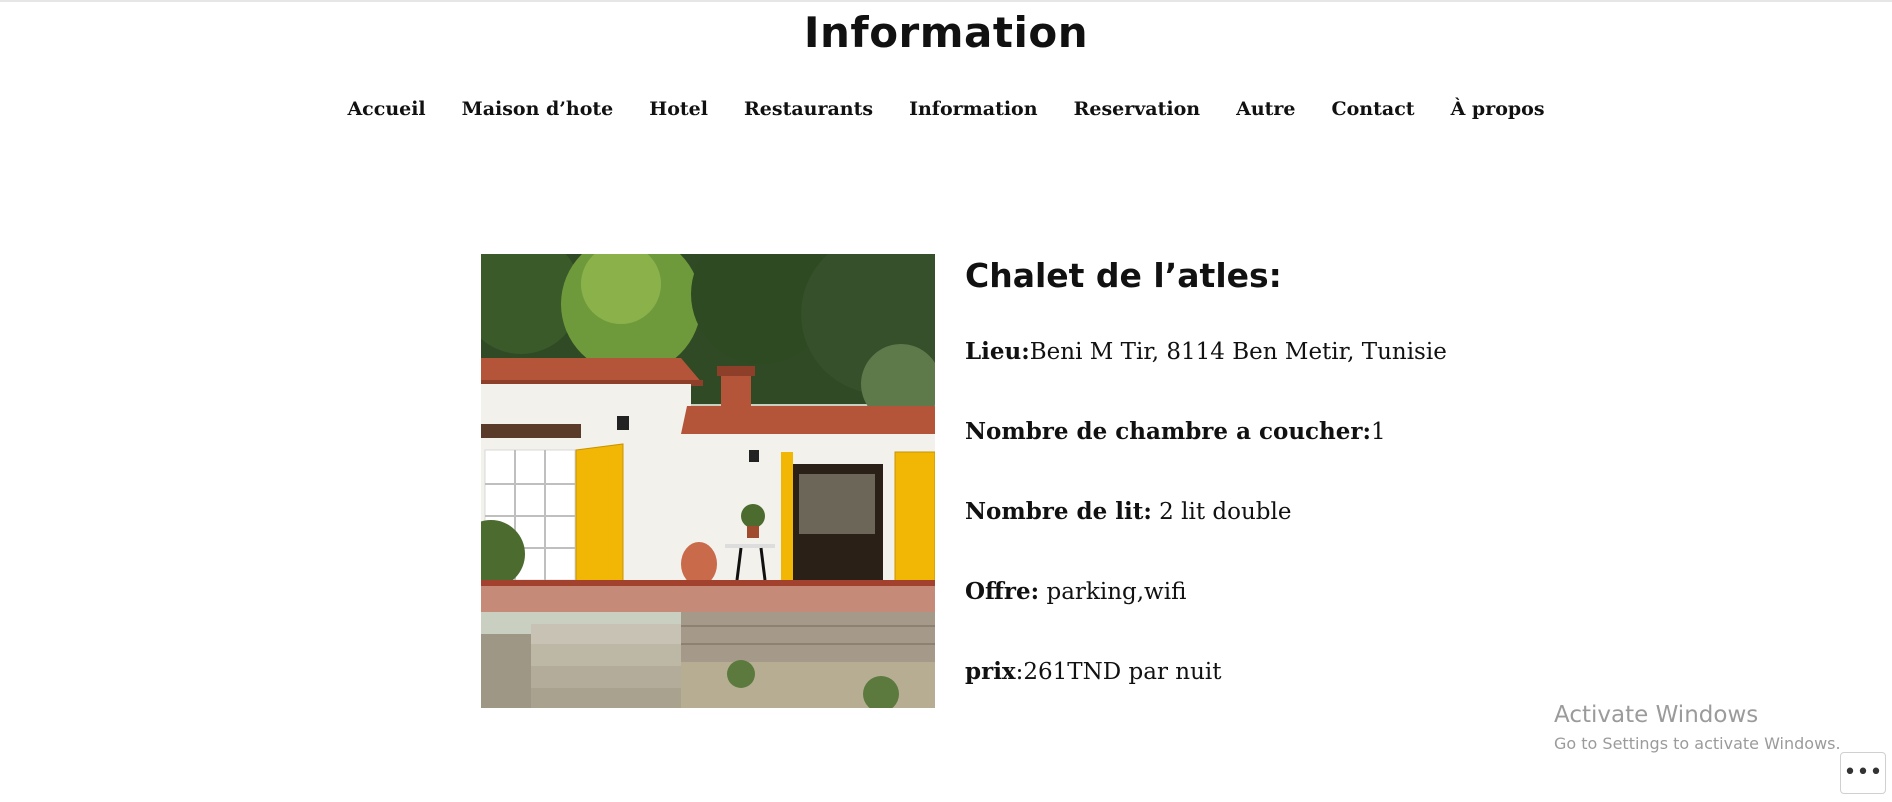 The image size is (1892, 802). I want to click on activate-windows-subtitle: Go to Settings to activate Windows., so click(1697, 743).